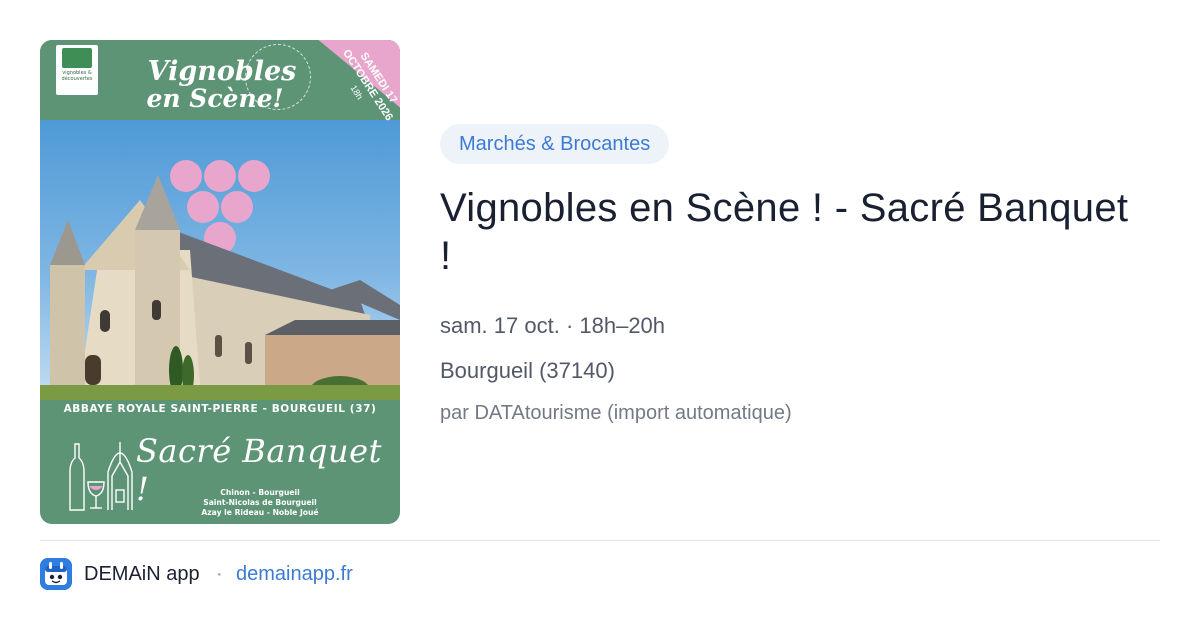 The width and height of the screenshot is (1200, 630). I want to click on logo-text: vignobles & découvertes, so click(77, 76).